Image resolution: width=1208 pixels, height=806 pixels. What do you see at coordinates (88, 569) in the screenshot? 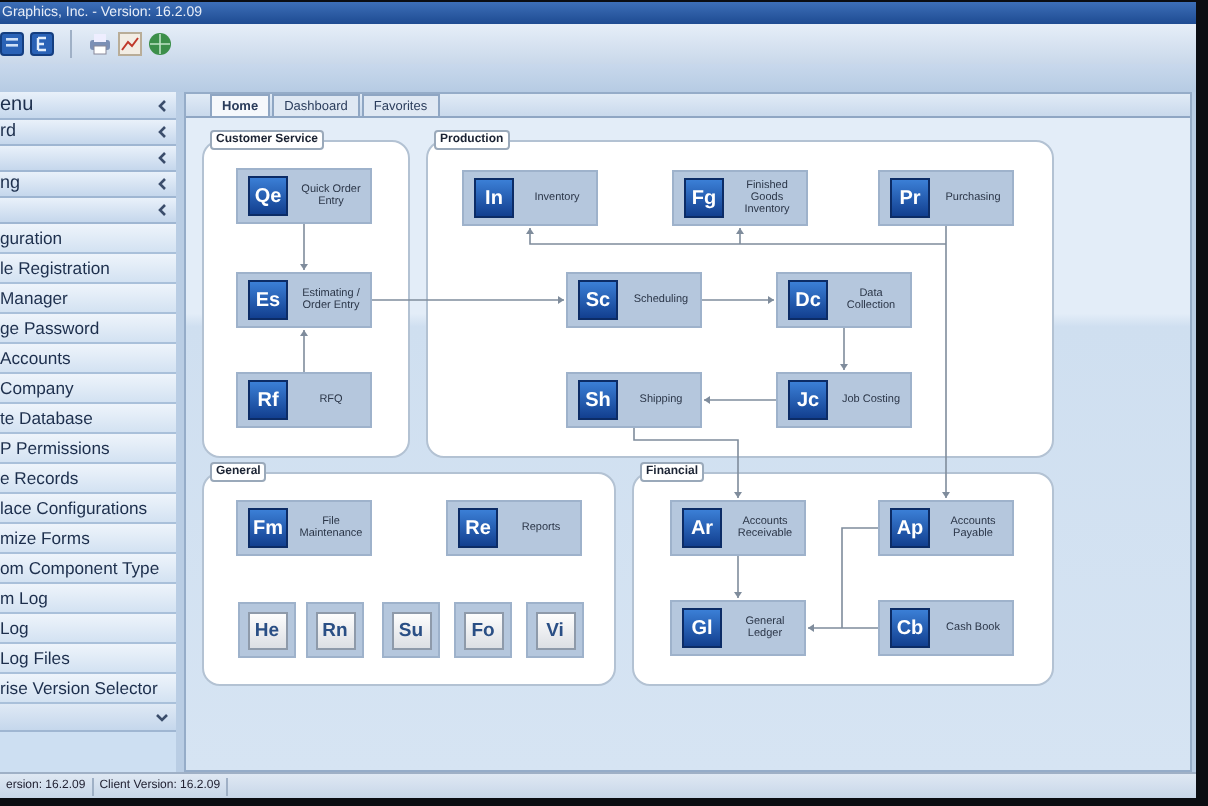
I see `menu-item: om Component Type` at bounding box center [88, 569].